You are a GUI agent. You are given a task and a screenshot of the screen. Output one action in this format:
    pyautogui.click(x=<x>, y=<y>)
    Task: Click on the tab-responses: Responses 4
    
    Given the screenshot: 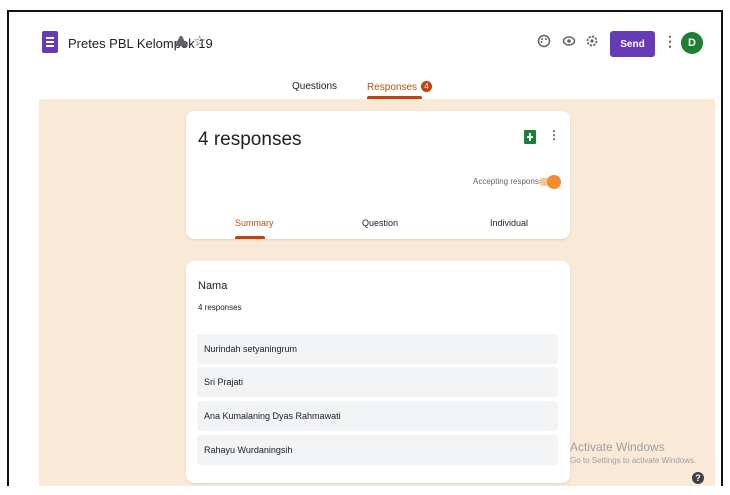 What is the action you would take?
    pyautogui.click(x=400, y=87)
    